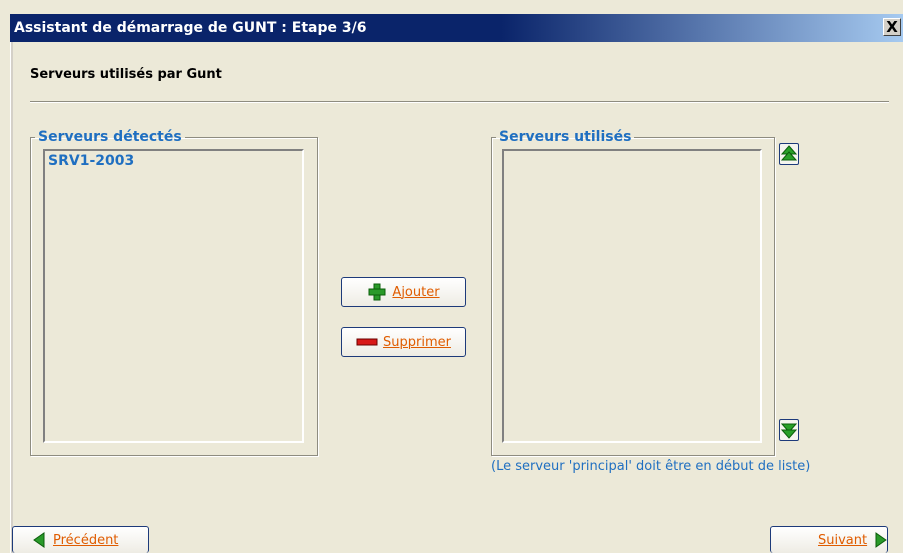 This screenshot has height=553, width=903. What do you see at coordinates (126, 74) in the screenshot?
I see `page-subtitle: Serveurs utilisés par Gunt` at bounding box center [126, 74].